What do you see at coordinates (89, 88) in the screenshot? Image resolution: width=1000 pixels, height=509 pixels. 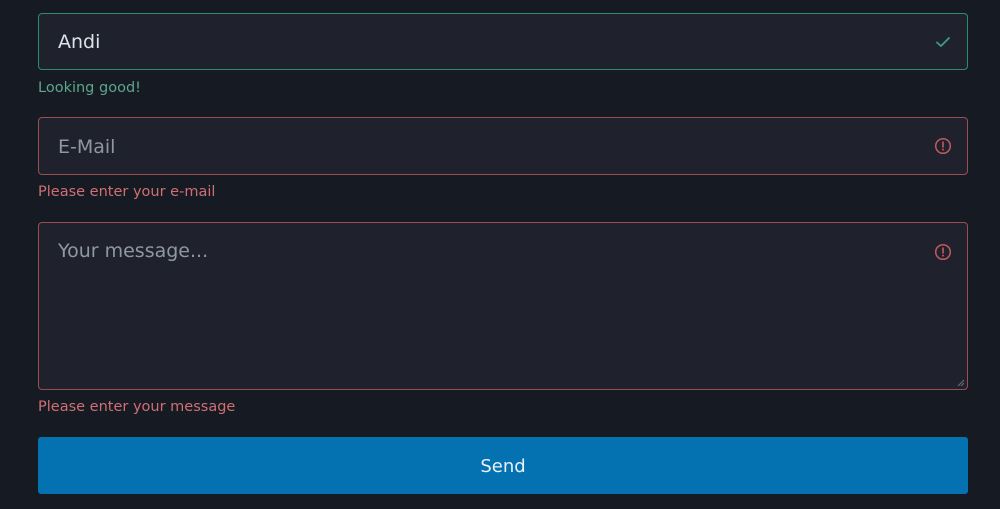 I see `name-feedback: Looking good!` at bounding box center [89, 88].